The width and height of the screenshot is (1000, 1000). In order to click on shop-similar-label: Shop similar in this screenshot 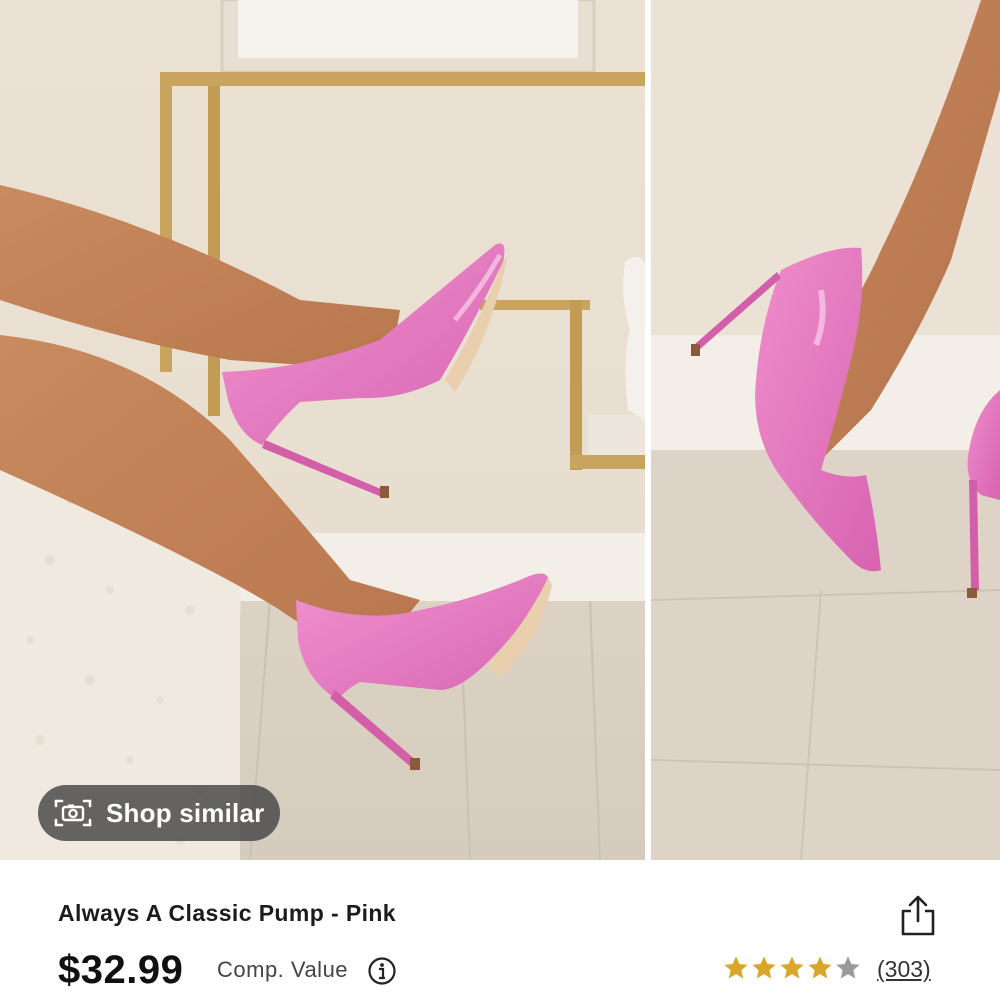, I will do `click(185, 812)`.